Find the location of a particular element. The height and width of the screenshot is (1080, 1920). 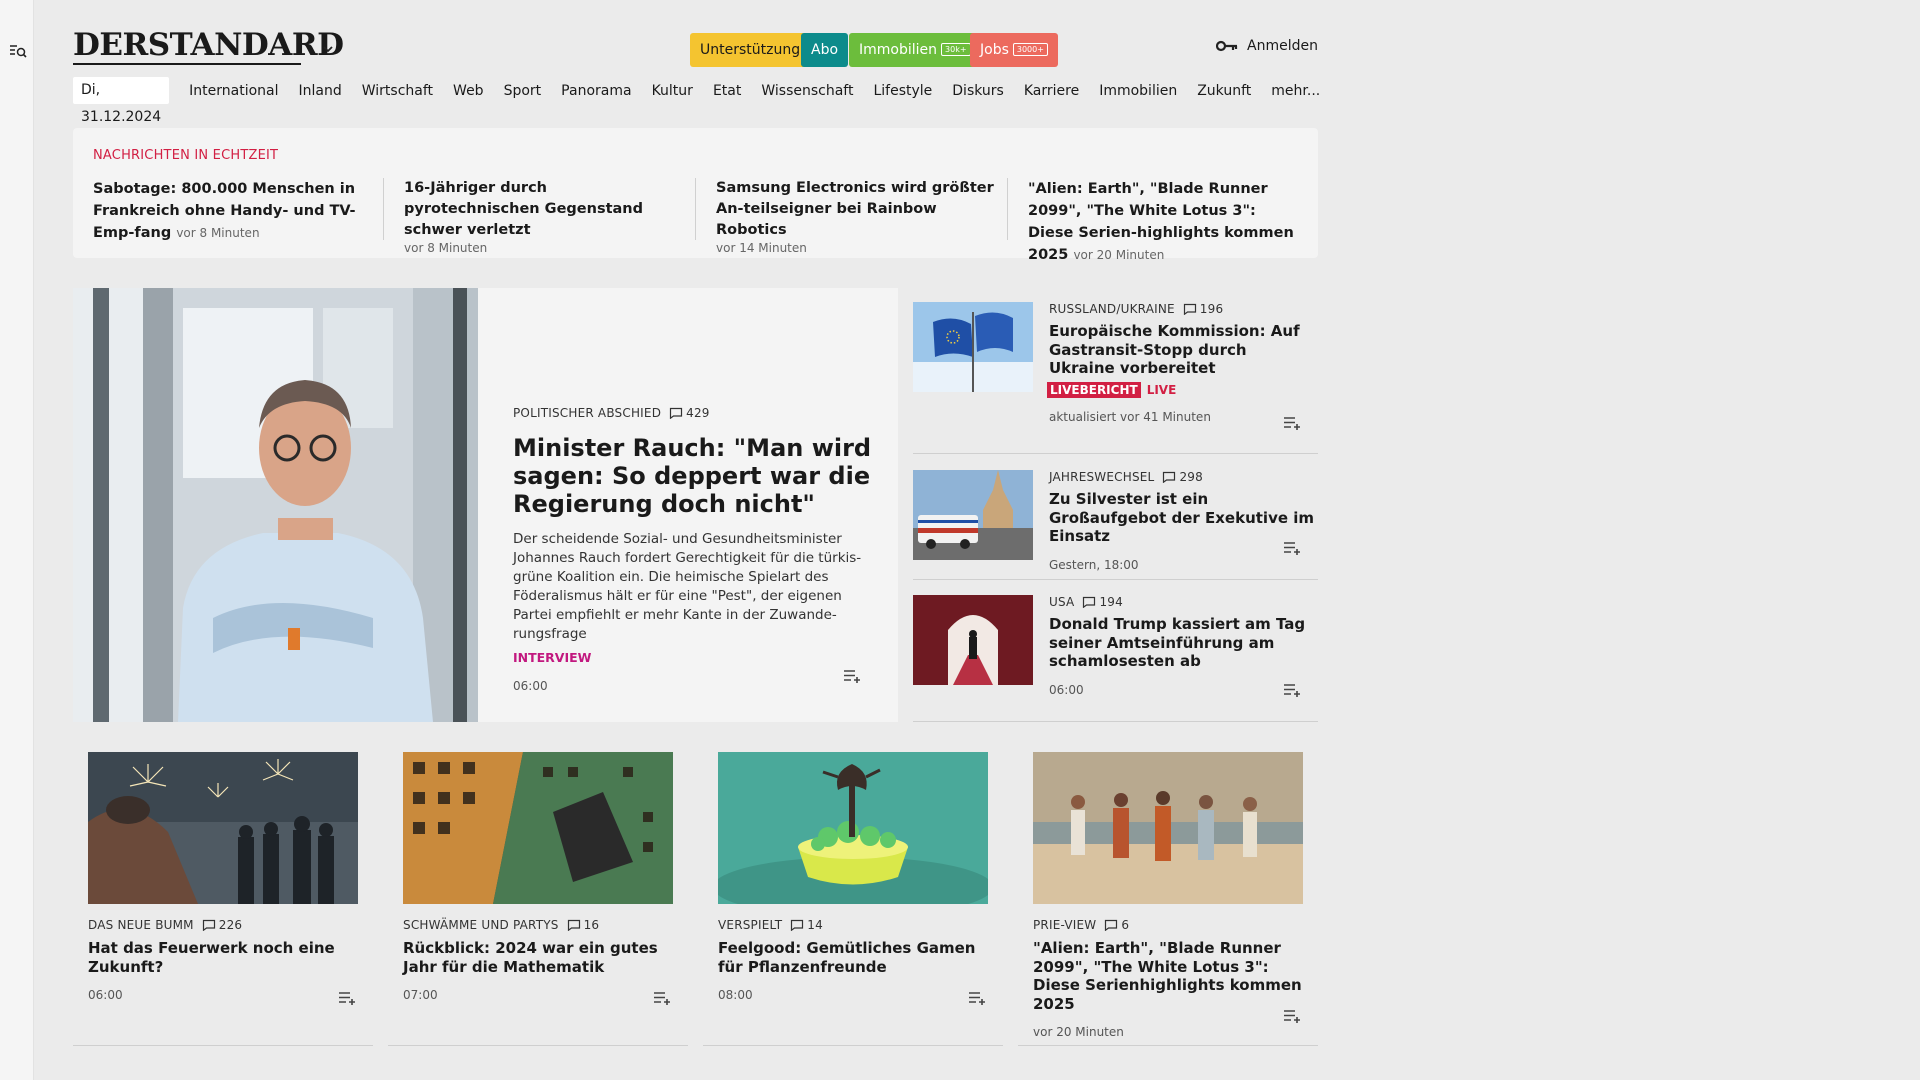

card-time: 06:00 is located at coordinates (105, 995).